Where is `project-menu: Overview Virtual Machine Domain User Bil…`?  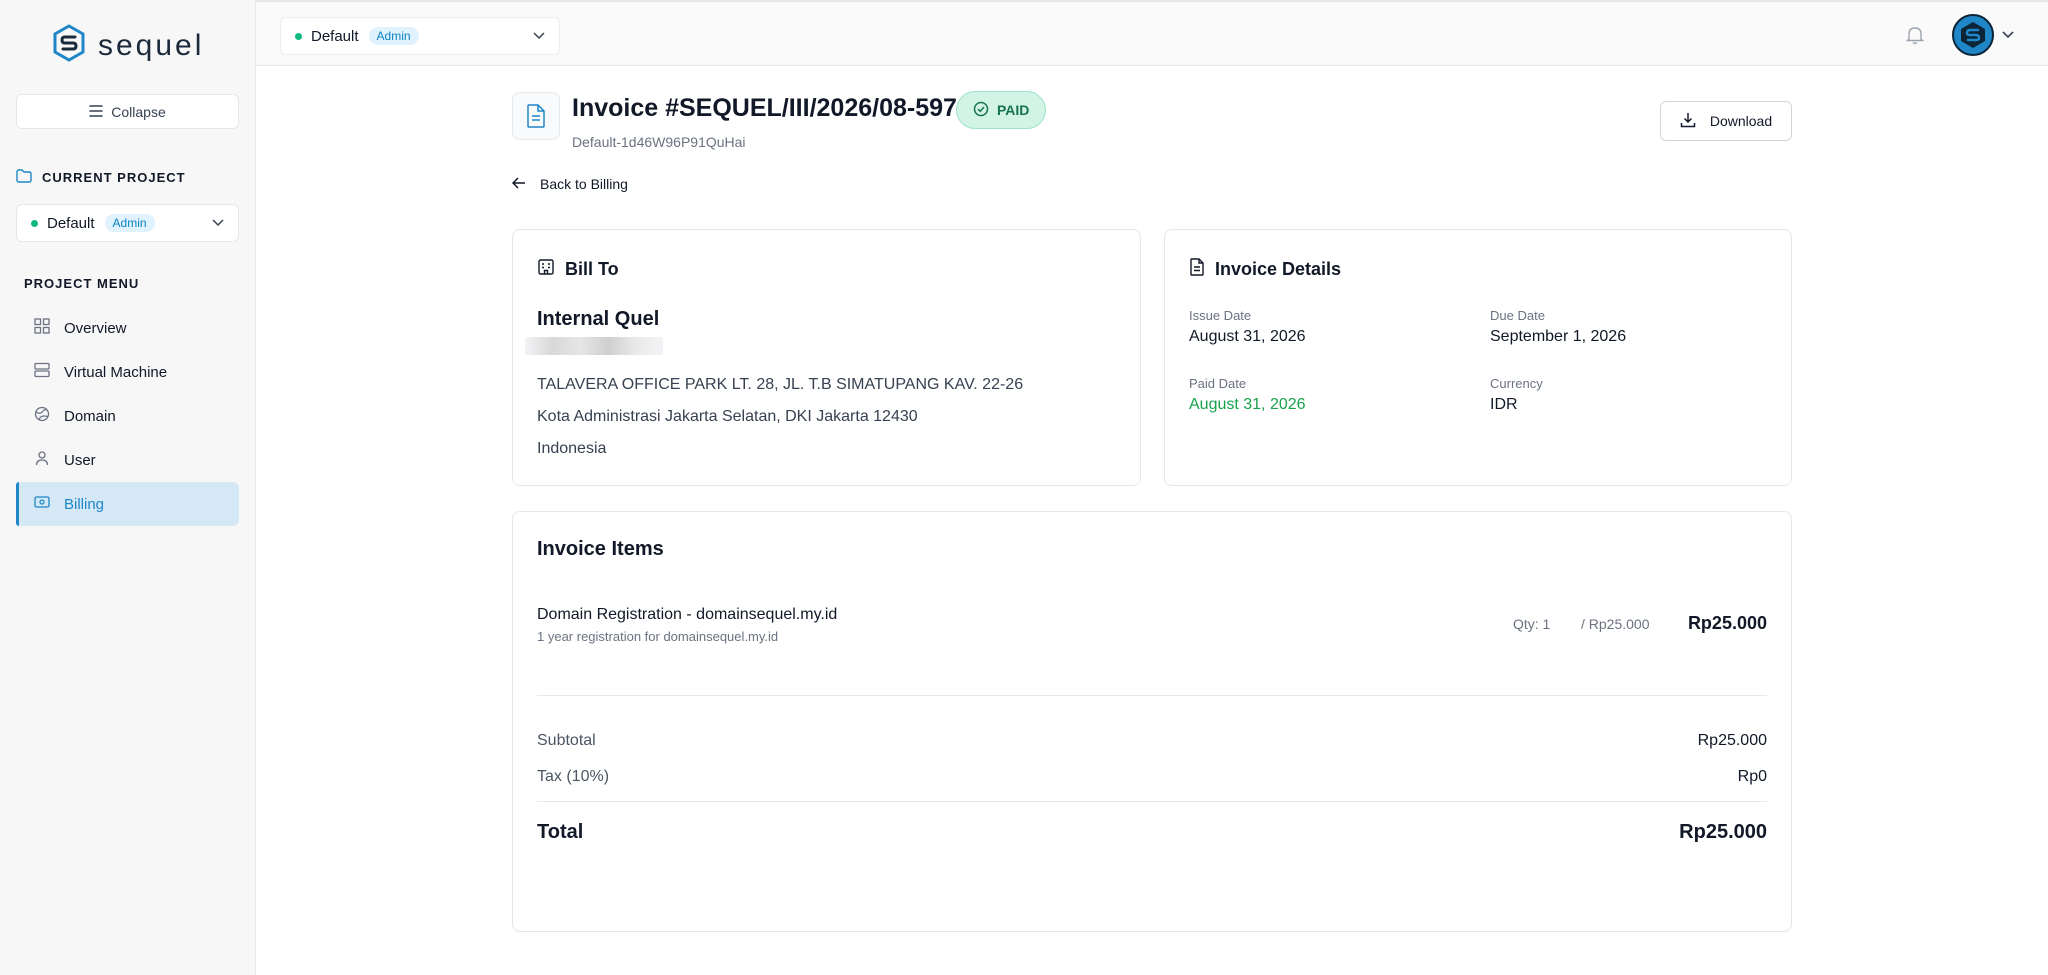 project-menu: Overview Virtual Machine Domain User Bil… is located at coordinates (127, 416).